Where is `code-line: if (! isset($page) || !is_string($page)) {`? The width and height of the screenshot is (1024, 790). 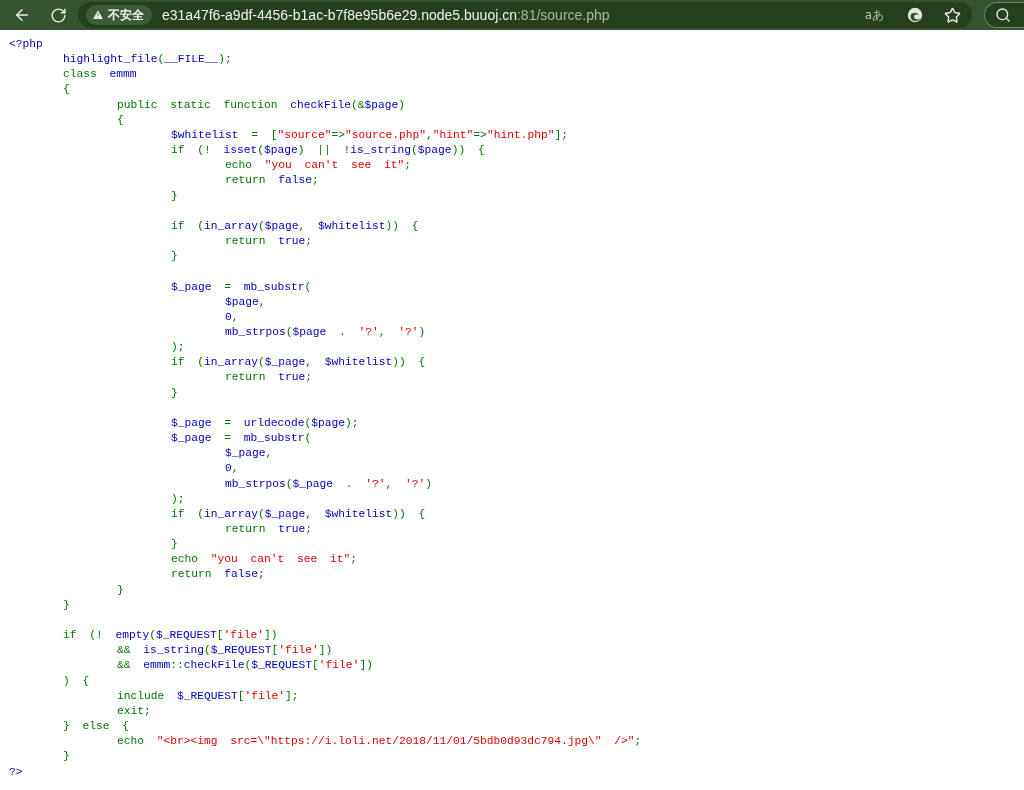 code-line: if (! isset($page) || !is_string($page)) { is located at coordinates (328, 150).